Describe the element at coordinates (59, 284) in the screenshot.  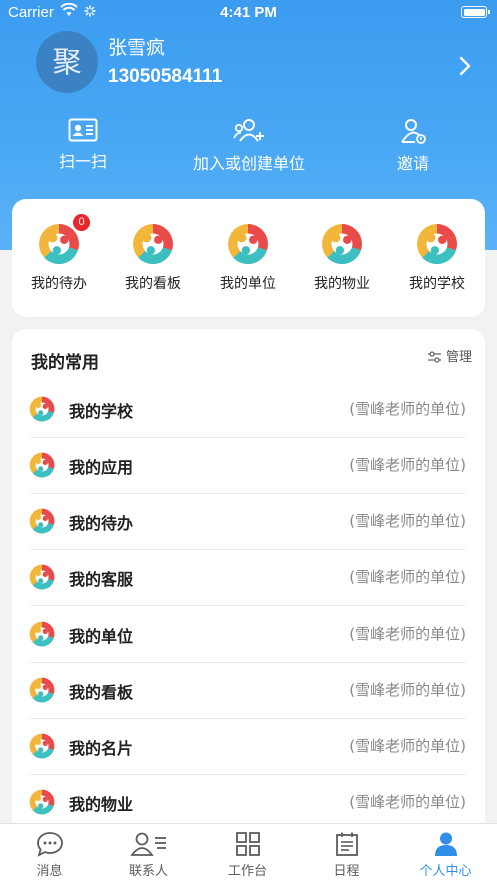
I see `entry-label: 我的待办` at that location.